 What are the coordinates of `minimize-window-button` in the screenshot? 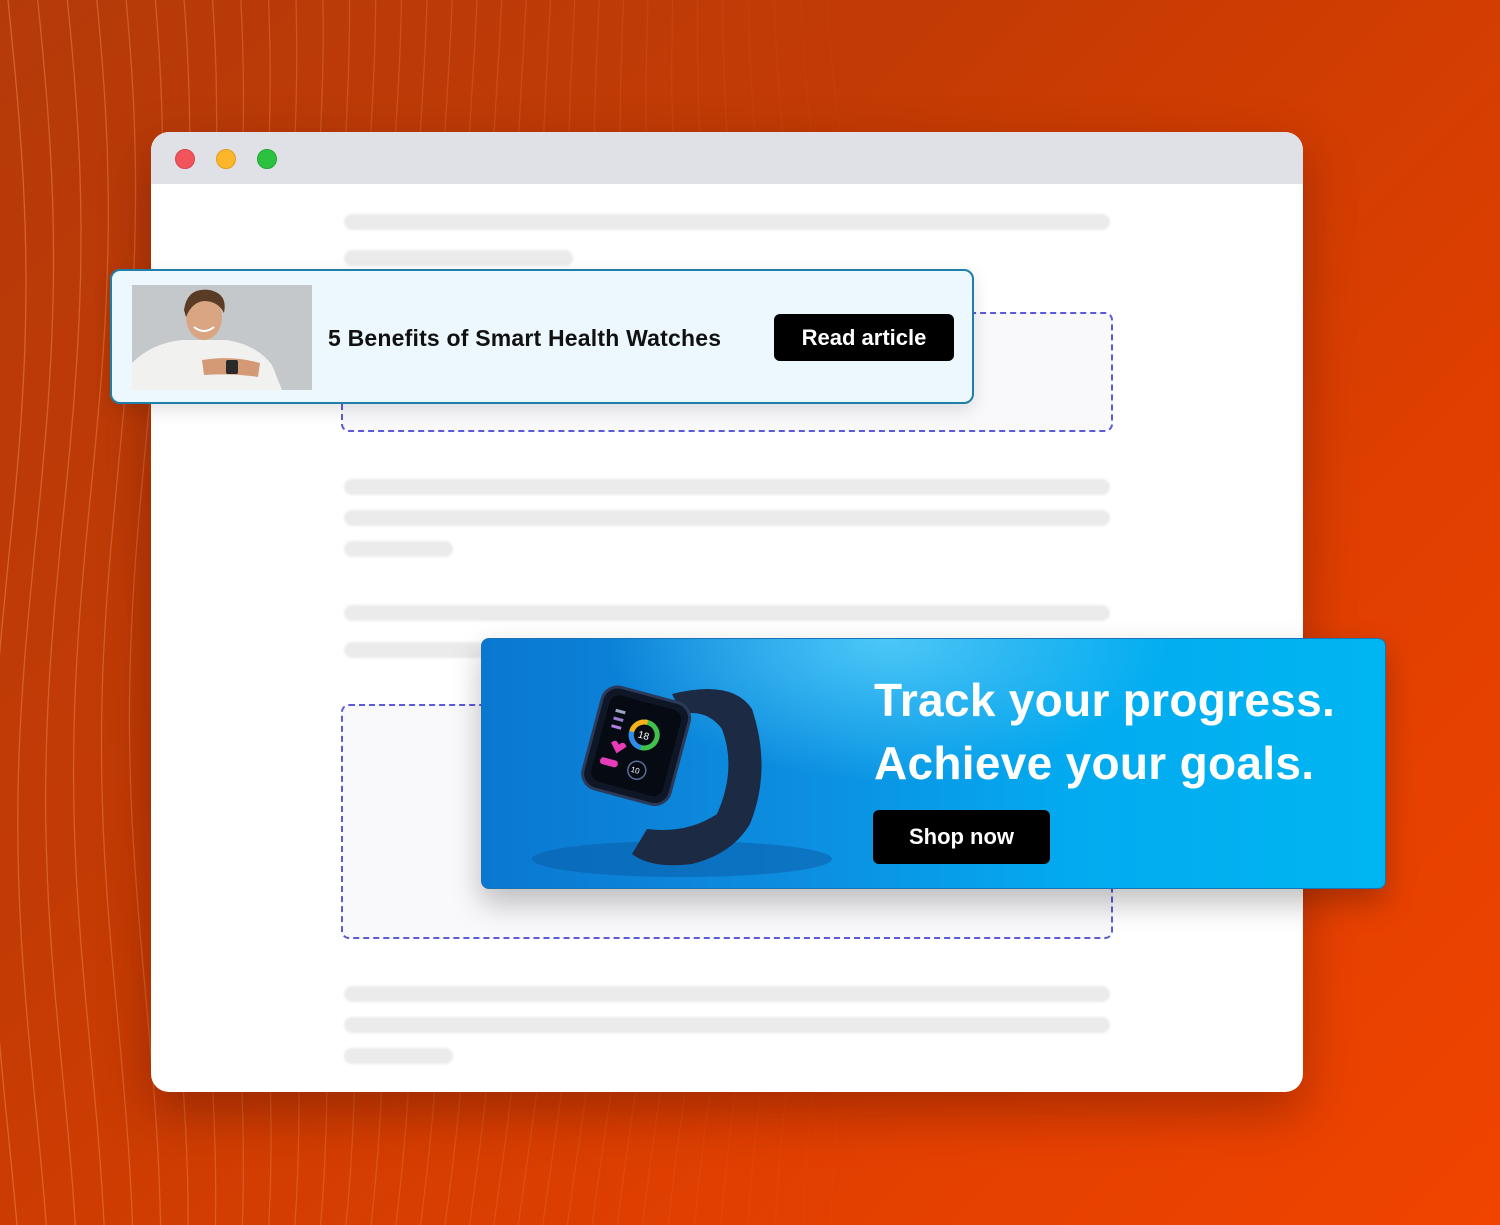 It's located at (226, 159).